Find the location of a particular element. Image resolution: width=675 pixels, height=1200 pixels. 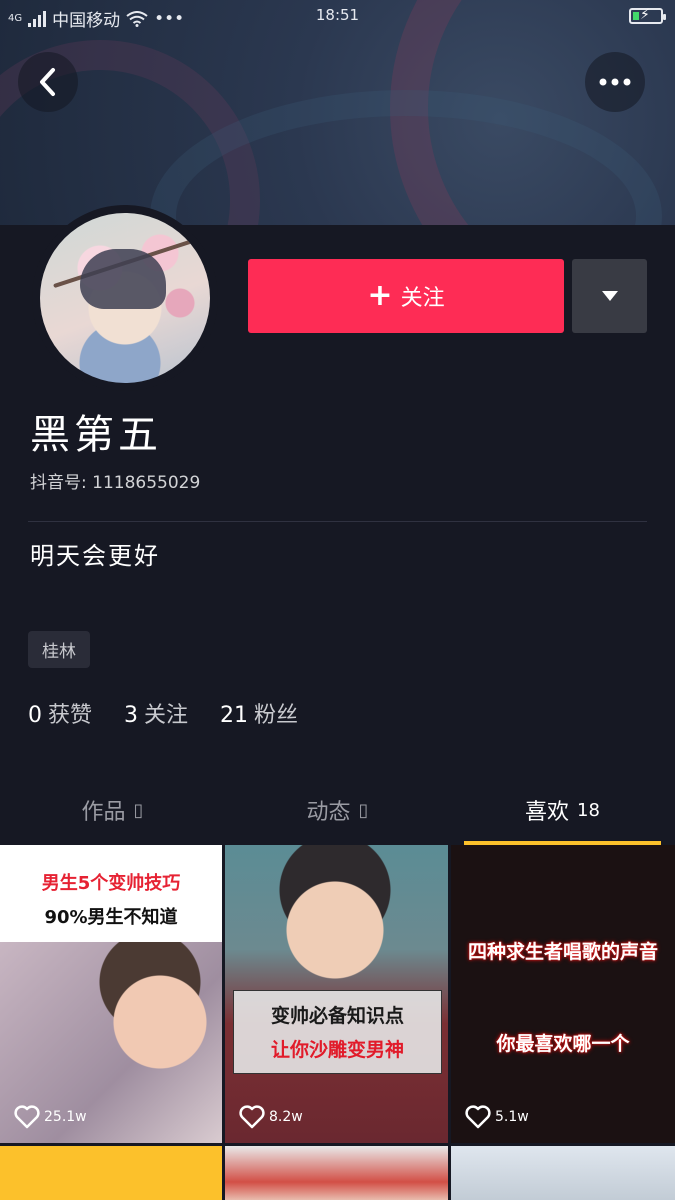

profile-tabs: 作品 ▯ 动态 ▯ 喜欢 18 is located at coordinates (337, 810).